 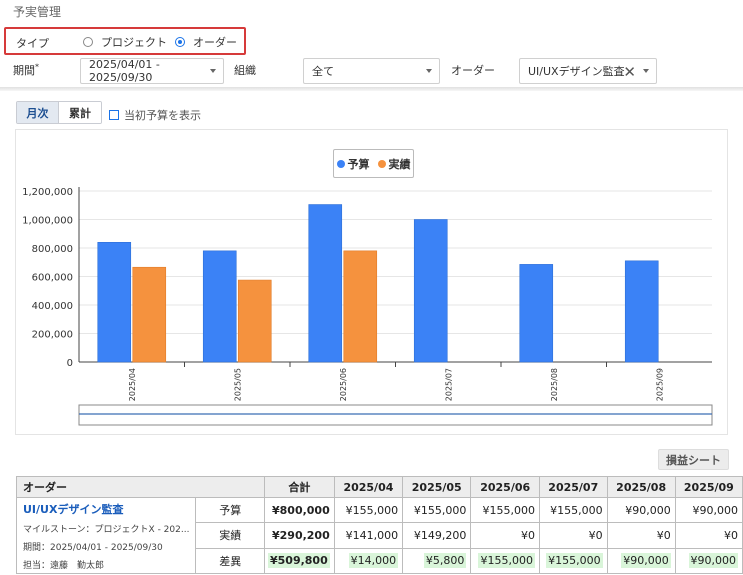 I want to click on y-tick-label: 1,200,000, so click(x=47, y=192).